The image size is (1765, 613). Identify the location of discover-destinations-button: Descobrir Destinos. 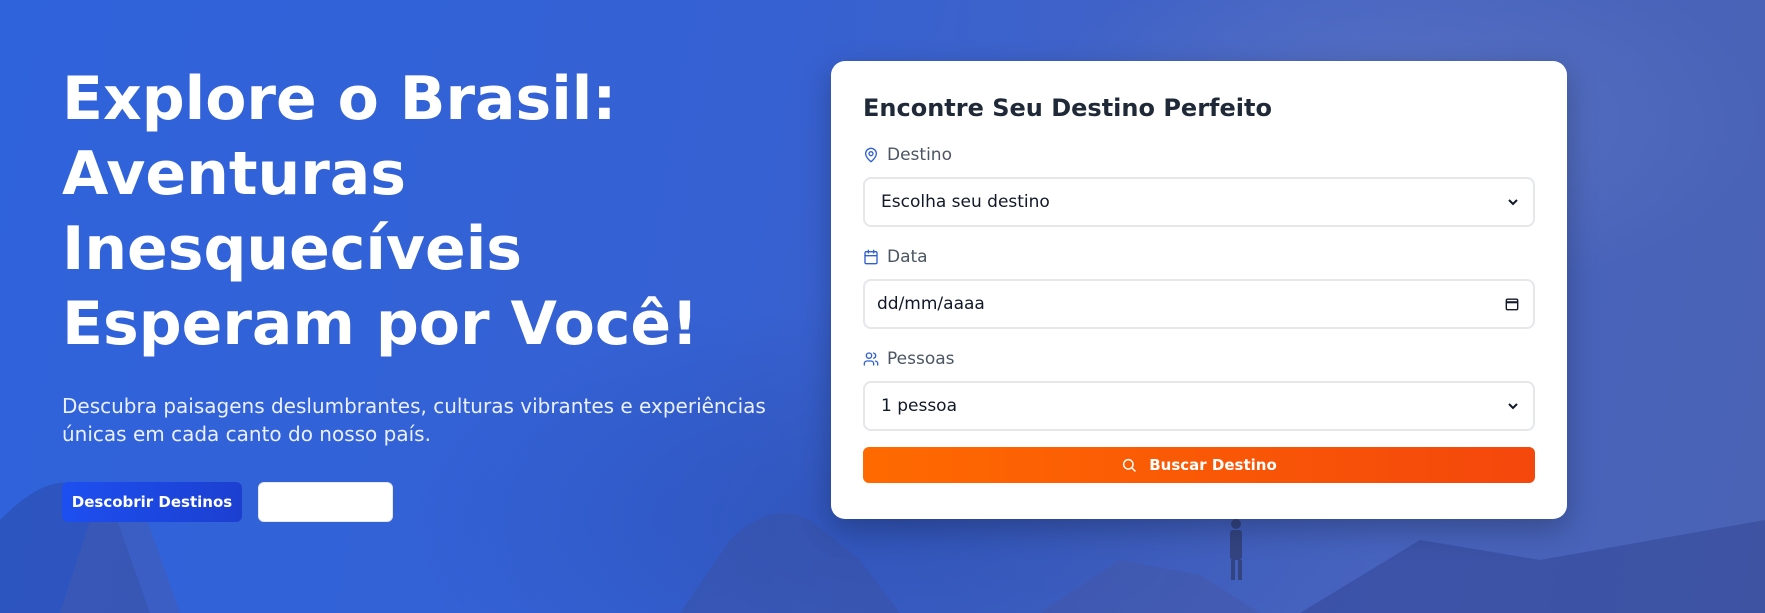
(152, 502).